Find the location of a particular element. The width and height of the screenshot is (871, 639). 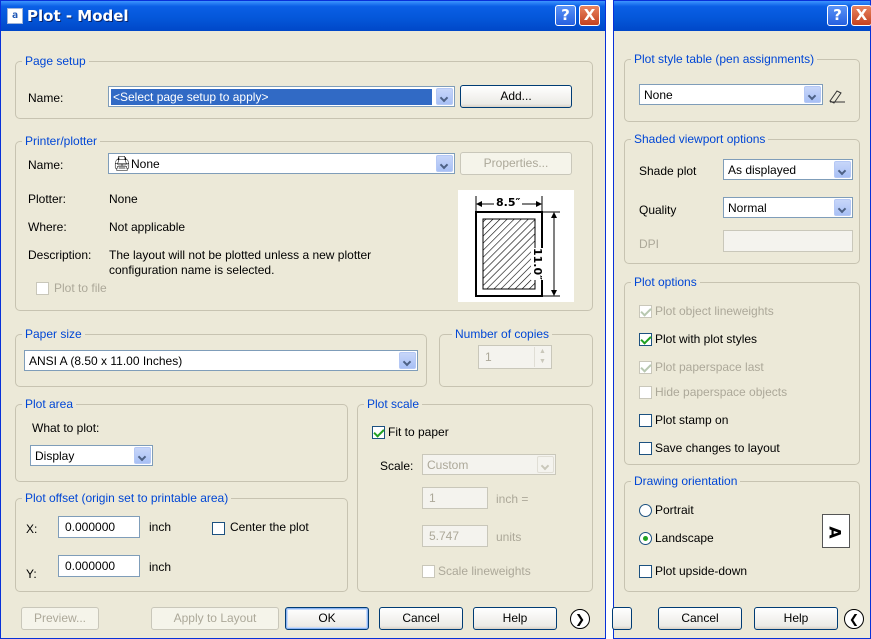

plotter-label: Plotter: is located at coordinates (47, 199).